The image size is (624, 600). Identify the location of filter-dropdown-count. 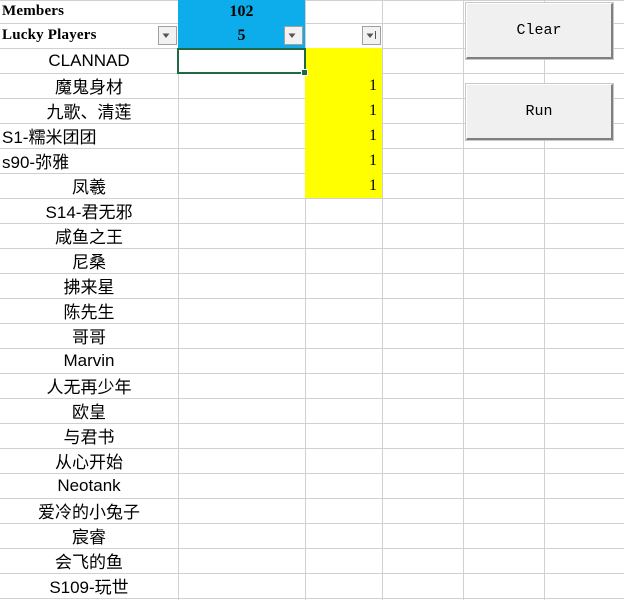
(293, 35).